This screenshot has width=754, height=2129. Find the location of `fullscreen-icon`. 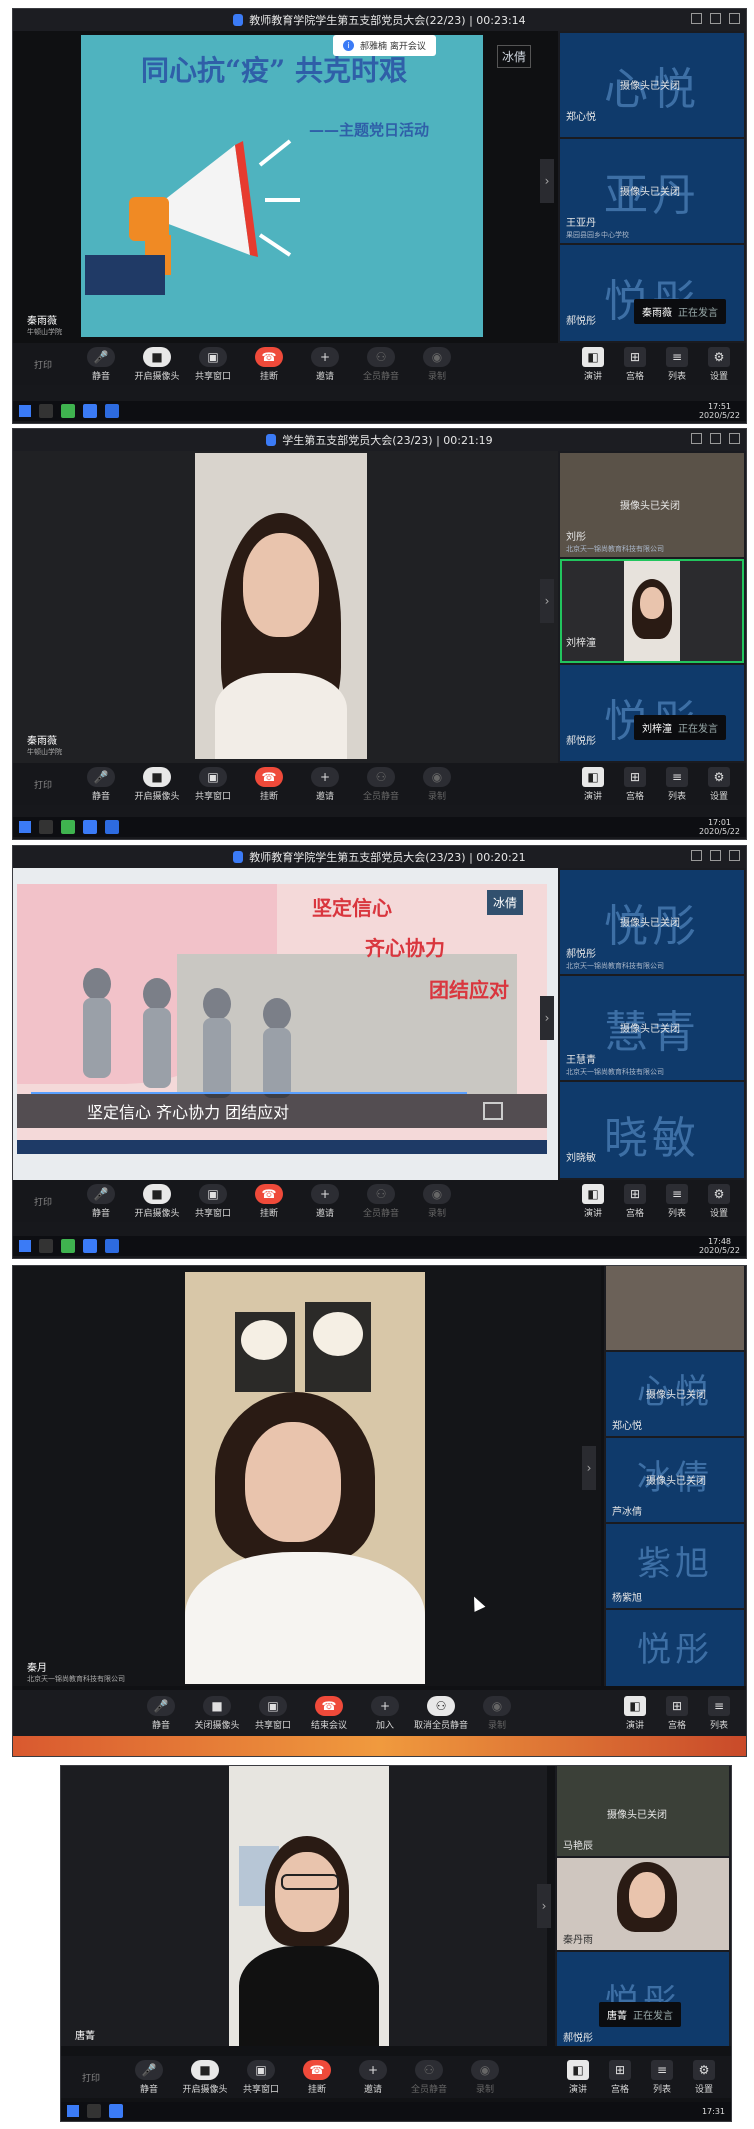

fullscreen-icon is located at coordinates (493, 1111).